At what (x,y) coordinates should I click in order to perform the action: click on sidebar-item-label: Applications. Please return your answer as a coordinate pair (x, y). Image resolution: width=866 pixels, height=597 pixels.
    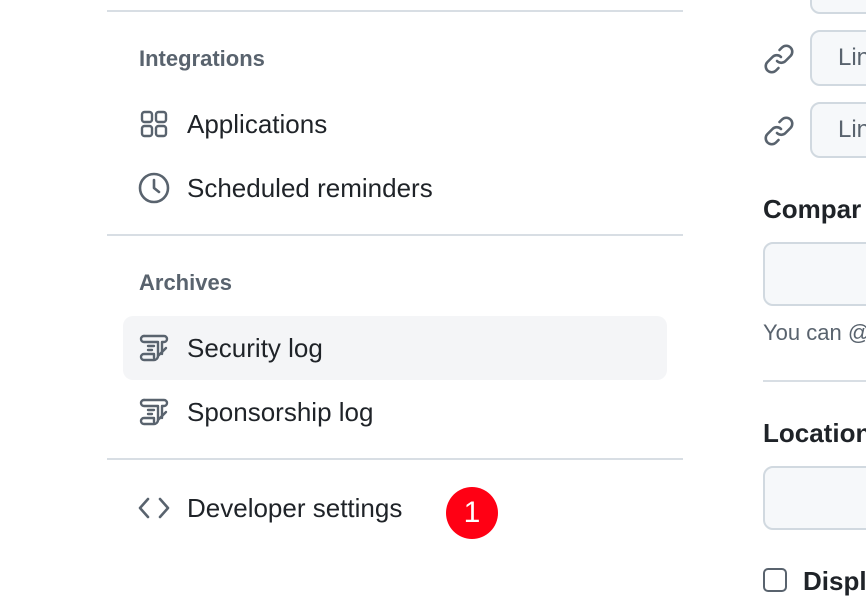
    Looking at the image, I should click on (257, 123).